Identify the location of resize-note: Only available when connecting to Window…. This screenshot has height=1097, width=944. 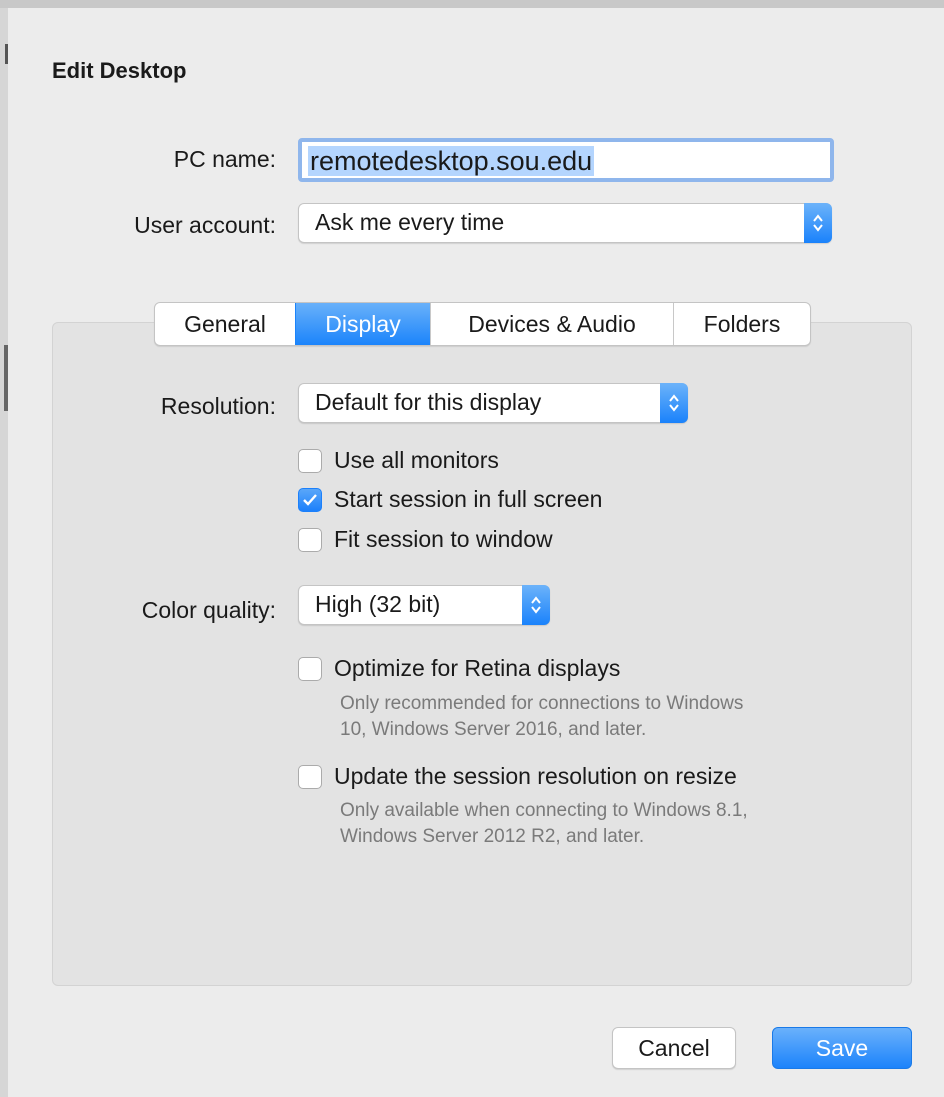
(600, 824).